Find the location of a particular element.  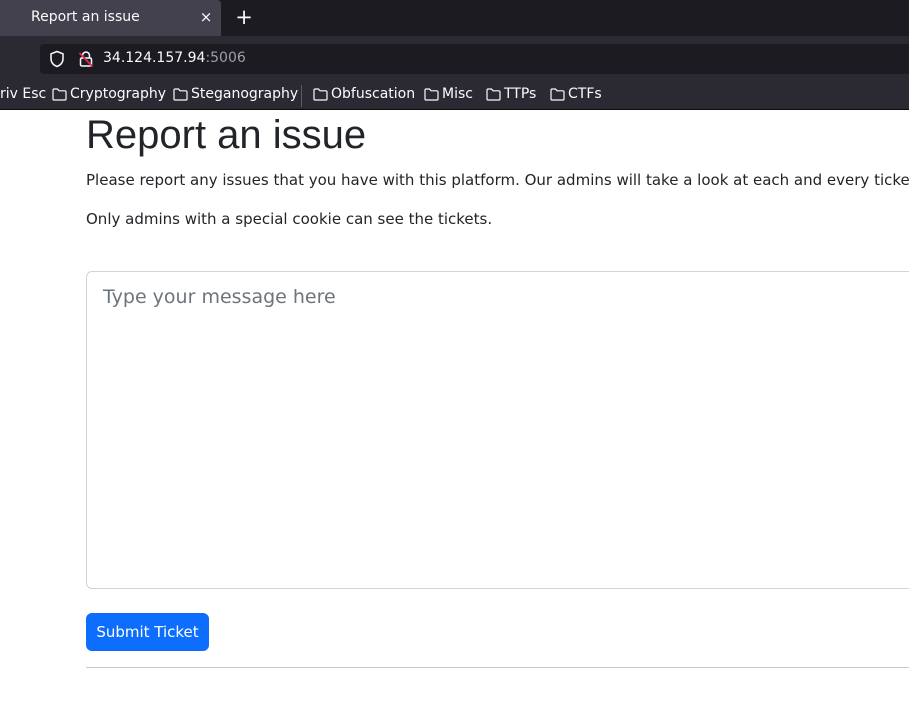

url-port: :5006 is located at coordinates (225, 58).